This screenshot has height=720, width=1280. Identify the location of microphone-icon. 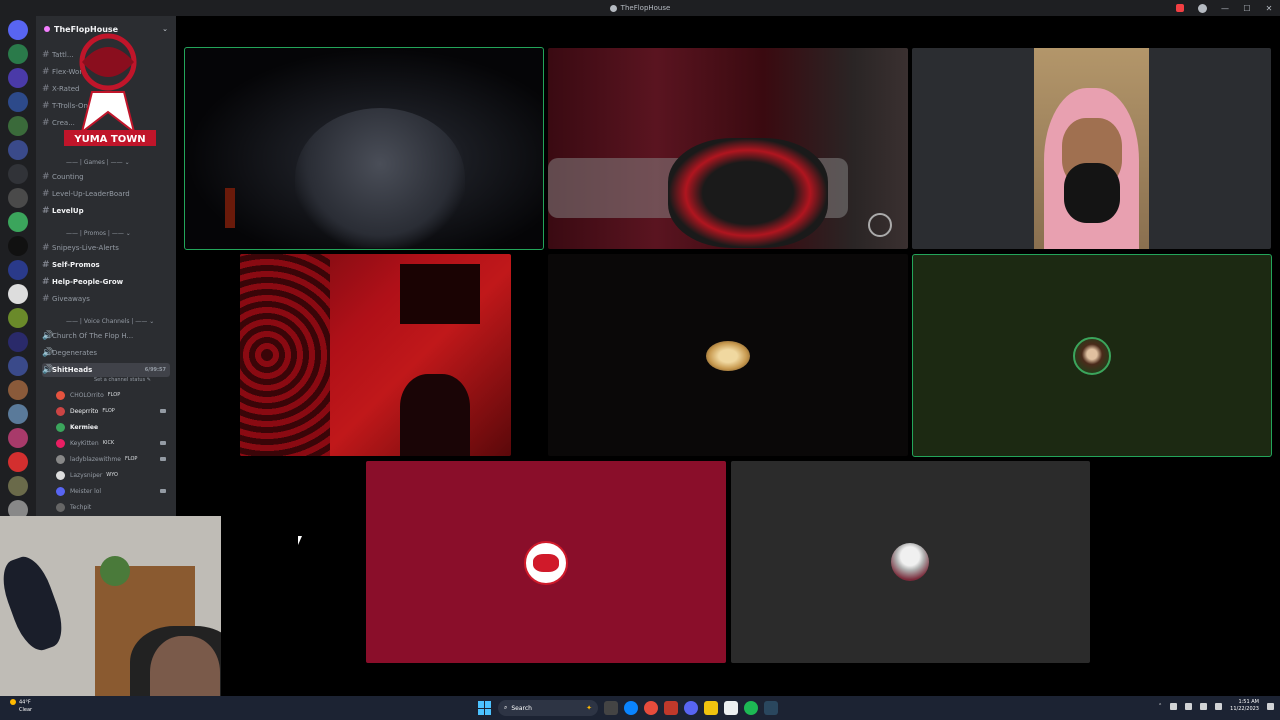
(1174, 706).